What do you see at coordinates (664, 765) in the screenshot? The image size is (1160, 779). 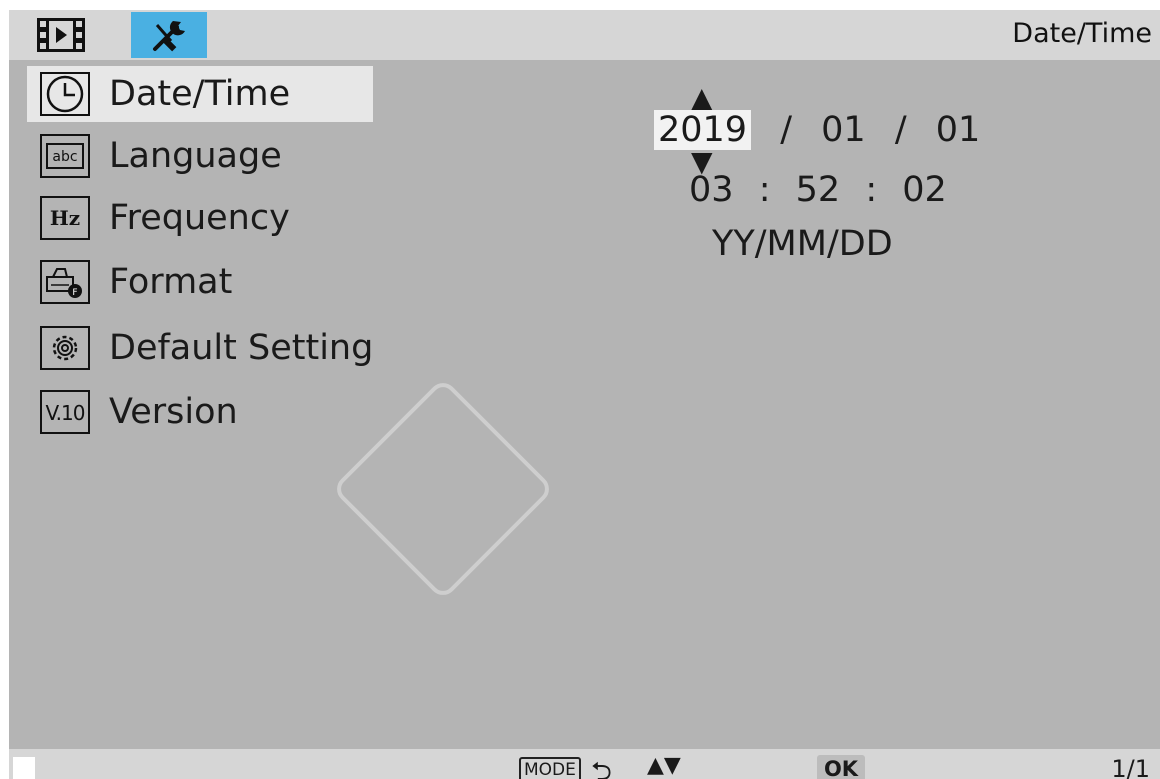 I see `up-down-arrows-icon: ▲▼` at bounding box center [664, 765].